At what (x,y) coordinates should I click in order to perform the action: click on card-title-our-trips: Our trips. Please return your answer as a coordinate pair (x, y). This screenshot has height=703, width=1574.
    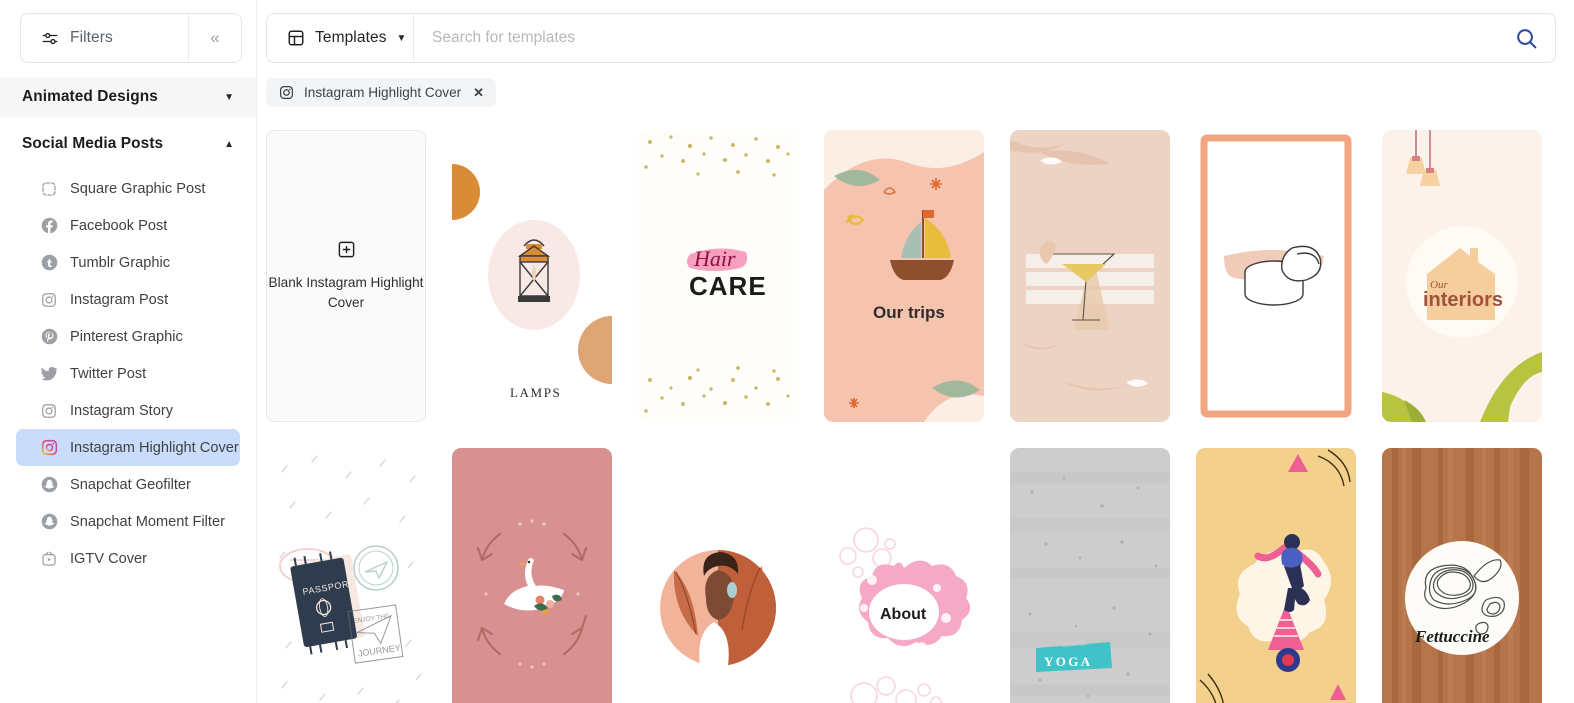
    Looking at the image, I should click on (909, 312).